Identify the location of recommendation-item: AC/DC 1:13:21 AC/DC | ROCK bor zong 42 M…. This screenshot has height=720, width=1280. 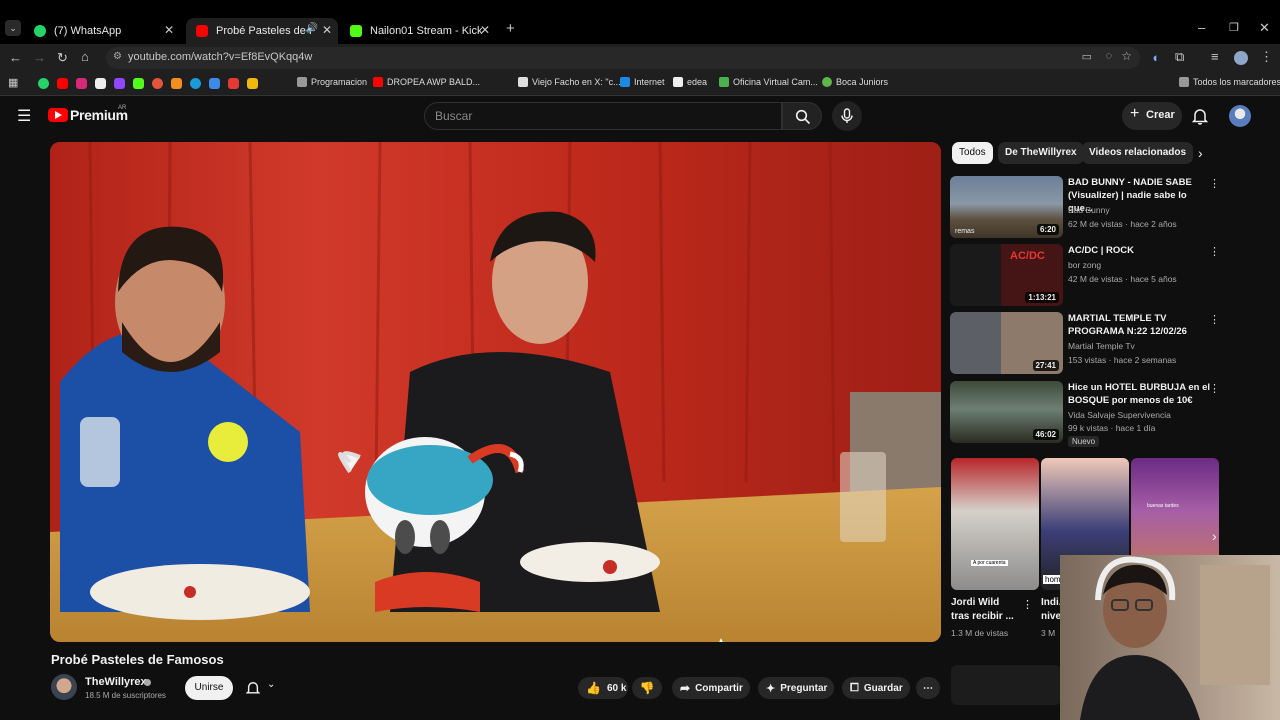
(1110, 276).